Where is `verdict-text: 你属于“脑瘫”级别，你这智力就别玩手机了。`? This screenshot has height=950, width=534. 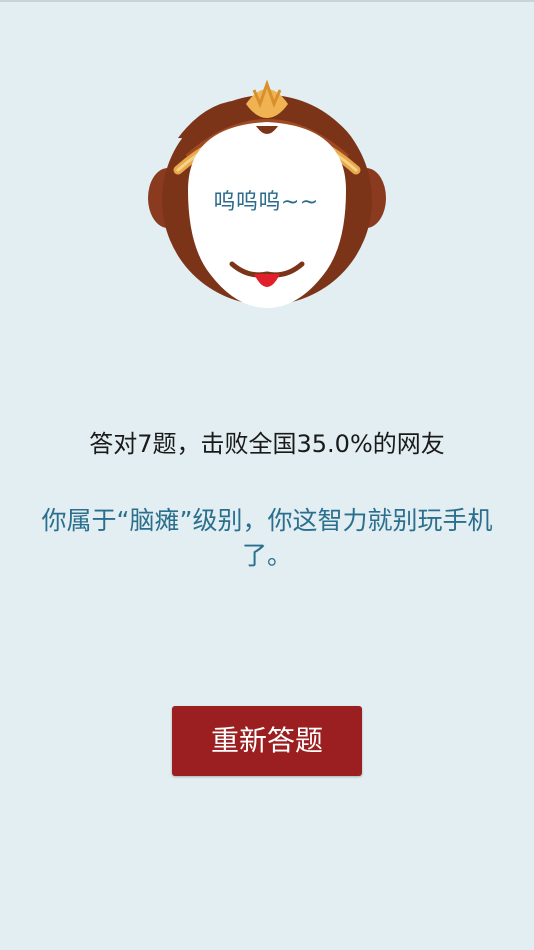 verdict-text: 你属于“脑瘫”级别，你这智力就别玩手机了。 is located at coordinates (267, 538).